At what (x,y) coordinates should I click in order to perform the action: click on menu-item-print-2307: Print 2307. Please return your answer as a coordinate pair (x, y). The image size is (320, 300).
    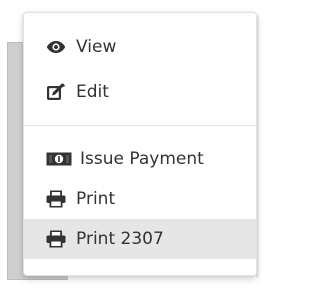
    Looking at the image, I should click on (140, 239).